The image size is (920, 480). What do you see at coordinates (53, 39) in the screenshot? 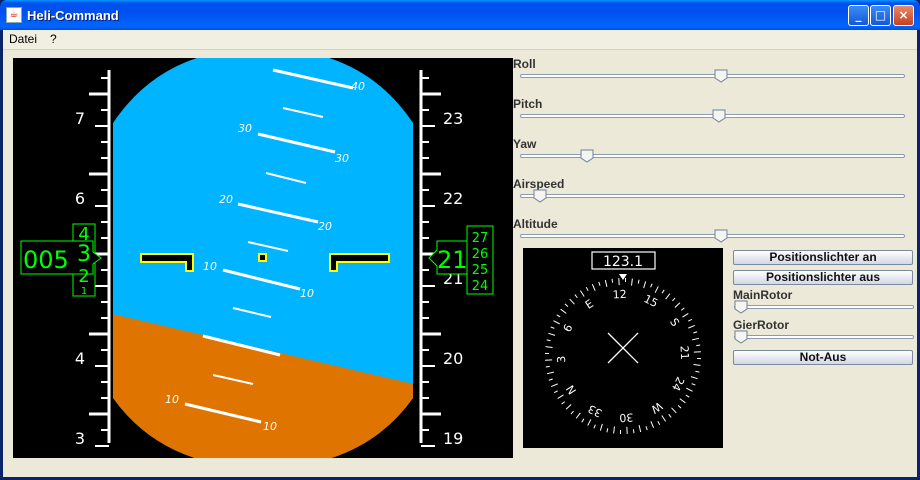
I see `menu-help: ?` at bounding box center [53, 39].